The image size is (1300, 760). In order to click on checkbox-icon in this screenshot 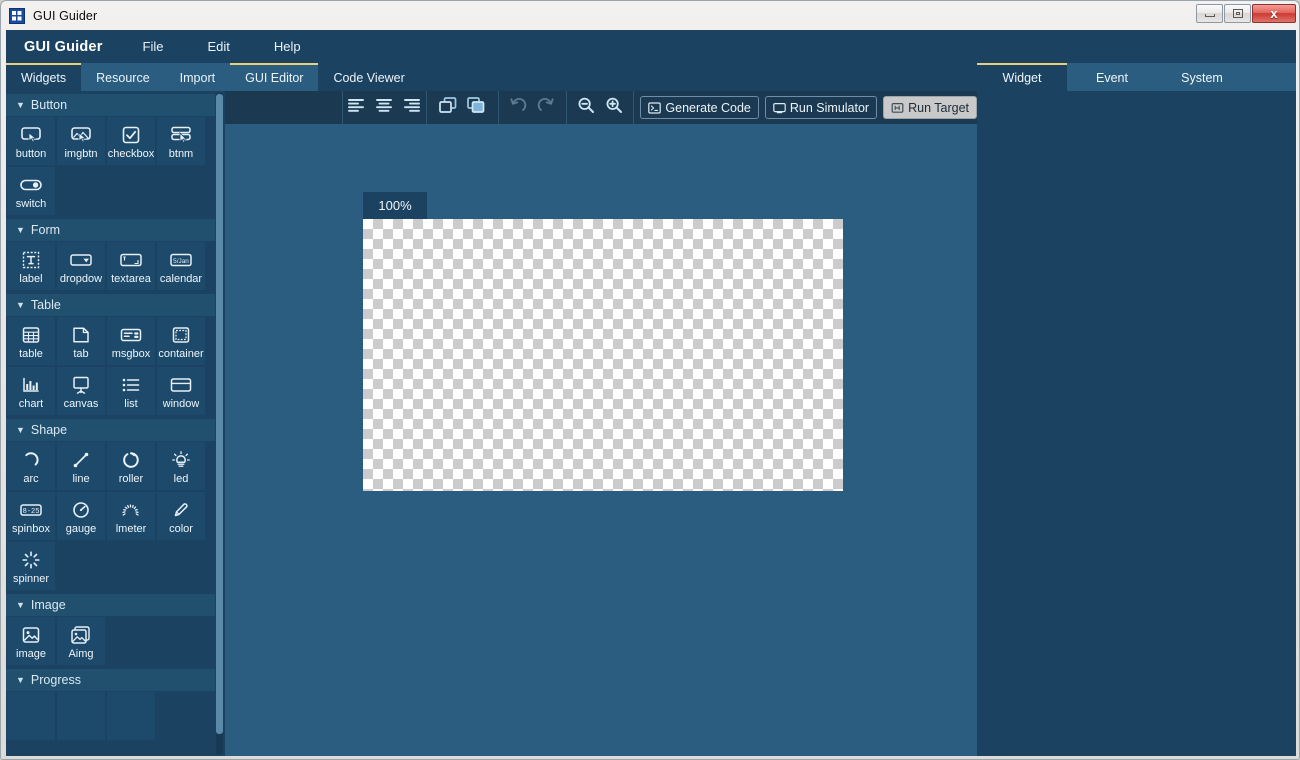, I will do `click(131, 135)`.